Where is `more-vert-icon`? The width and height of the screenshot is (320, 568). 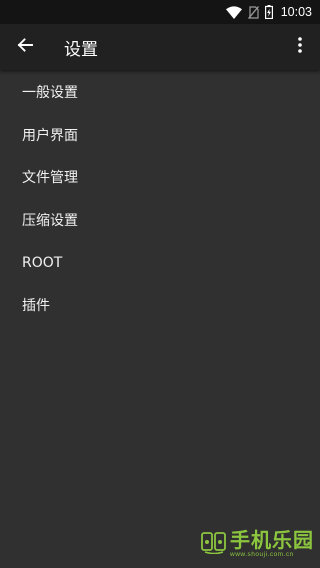 more-vert-icon is located at coordinates (300, 47).